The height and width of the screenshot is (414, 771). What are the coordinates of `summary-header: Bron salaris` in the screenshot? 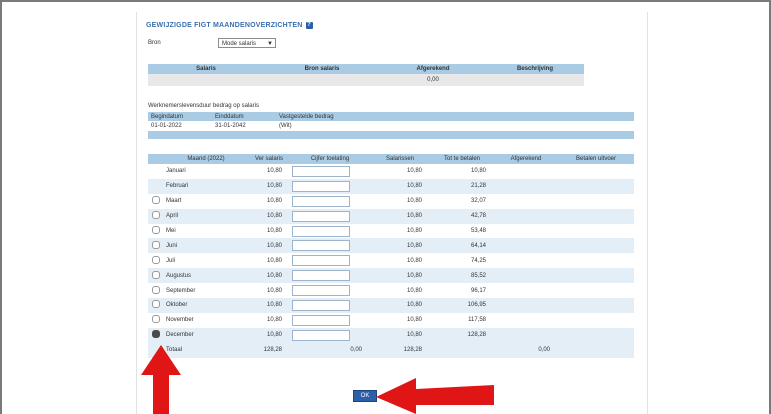 It's located at (322, 69).